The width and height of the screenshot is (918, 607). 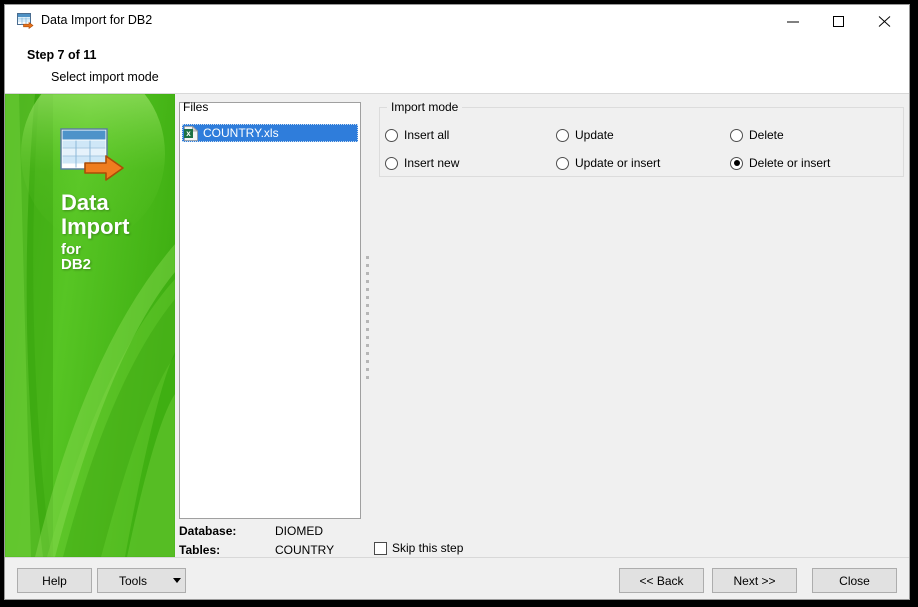 What do you see at coordinates (95, 226) in the screenshot?
I see `brand-line-2: Import` at bounding box center [95, 226].